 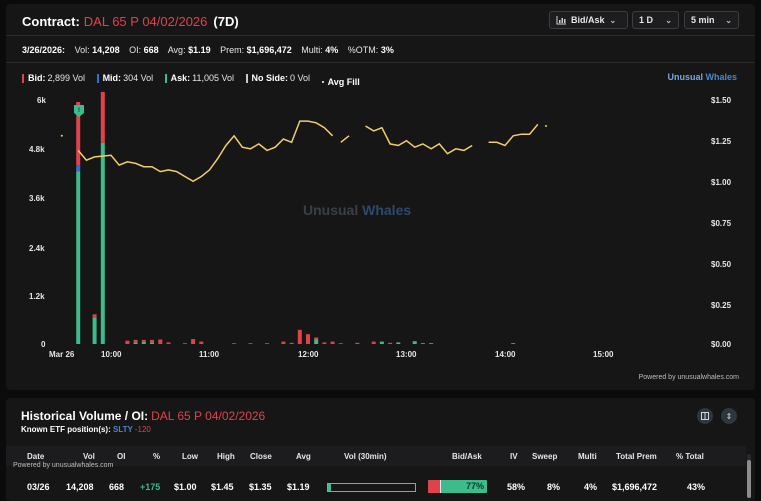 I want to click on cell-close: $1.35, so click(x=260, y=487).